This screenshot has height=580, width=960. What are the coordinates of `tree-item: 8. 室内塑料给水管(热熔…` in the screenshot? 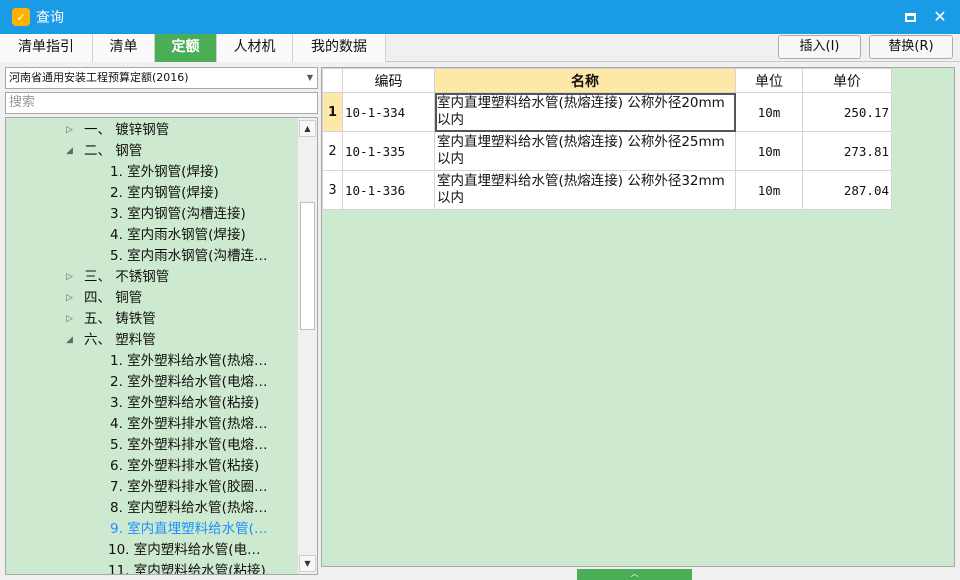 It's located at (188, 508).